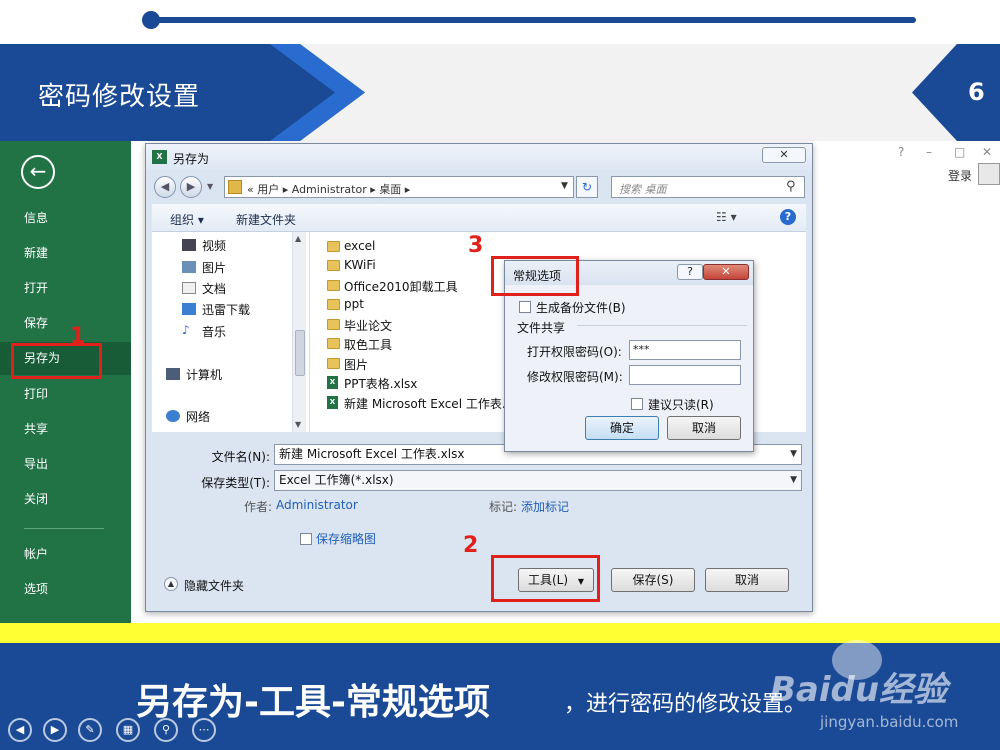 The image size is (1000, 750). What do you see at coordinates (791, 186) in the screenshot?
I see `search-icon: ⚲` at bounding box center [791, 186].